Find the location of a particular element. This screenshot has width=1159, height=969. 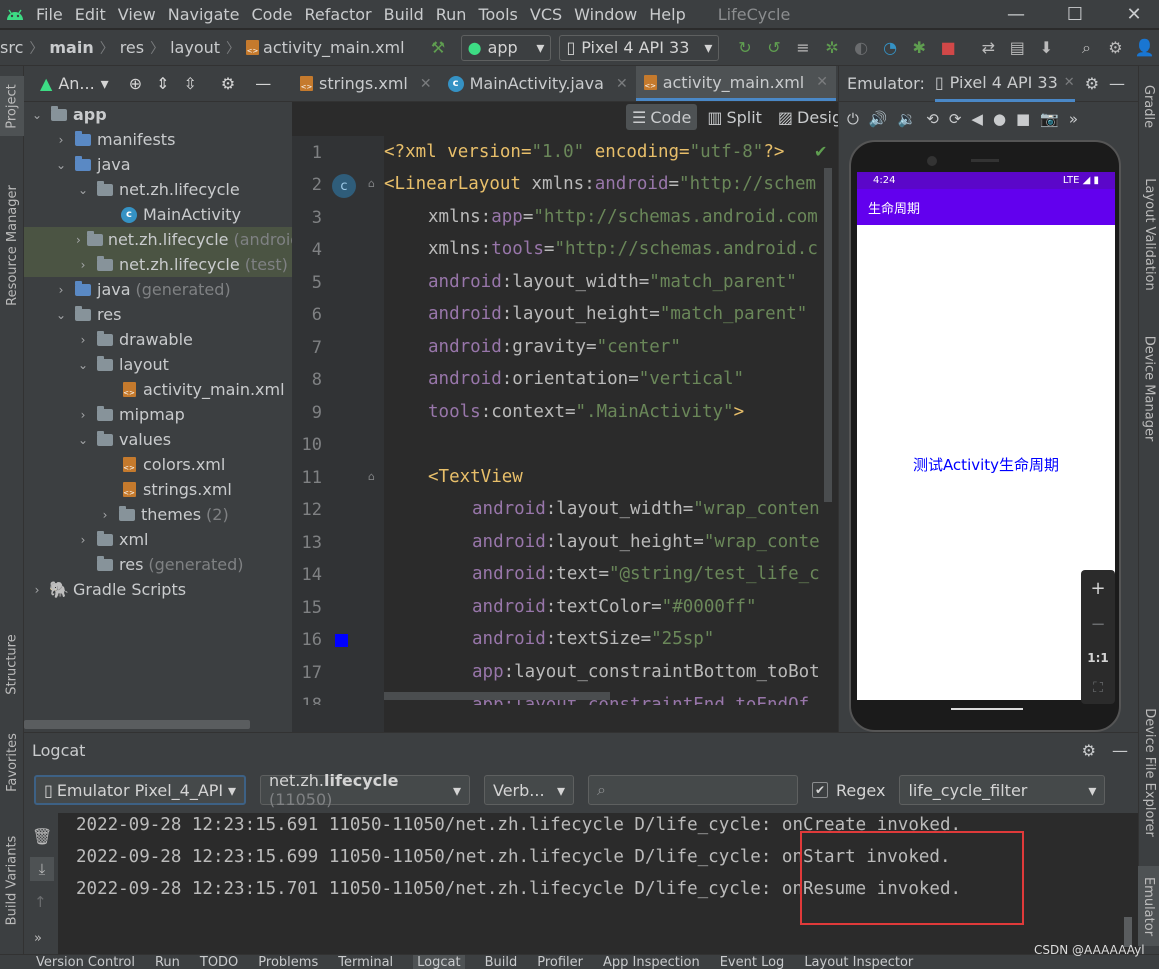

tab-todo: TODO is located at coordinates (219, 962).